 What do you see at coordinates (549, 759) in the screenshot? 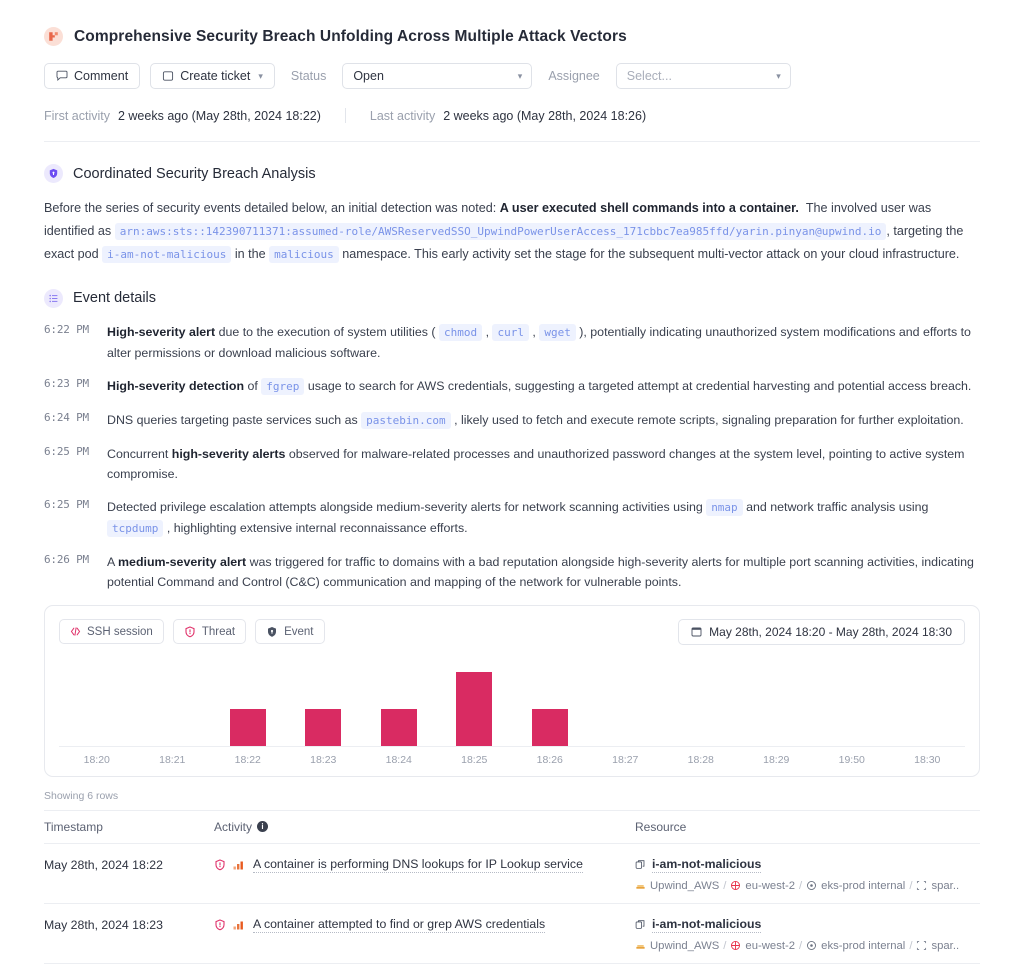
I see `x-tick-label: 18:26` at bounding box center [549, 759].